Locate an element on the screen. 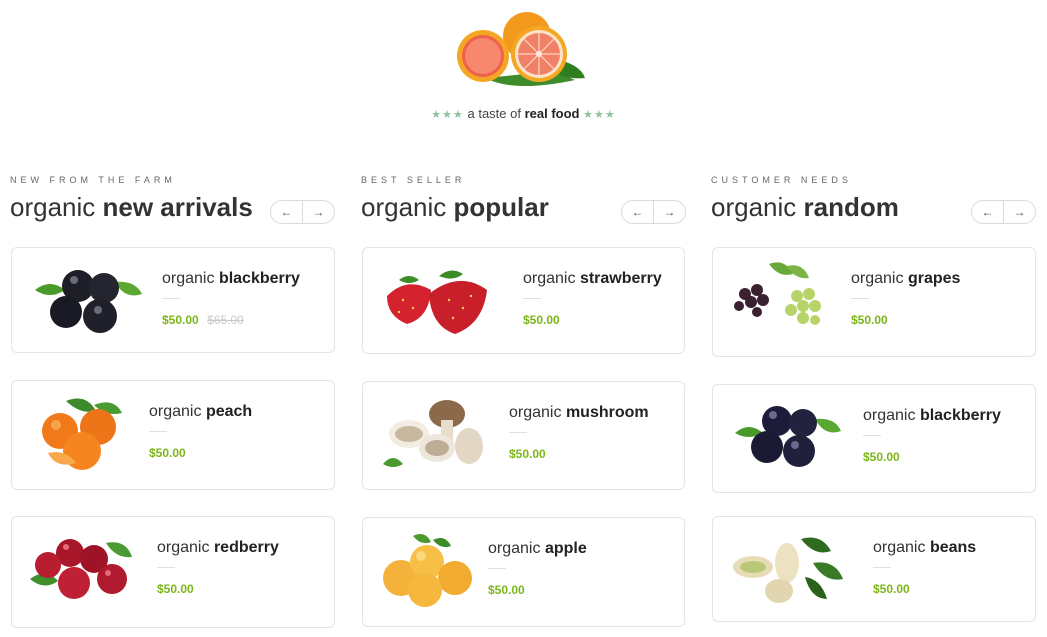 This screenshot has width=1047, height=637. product-title: grapes is located at coordinates (934, 278).